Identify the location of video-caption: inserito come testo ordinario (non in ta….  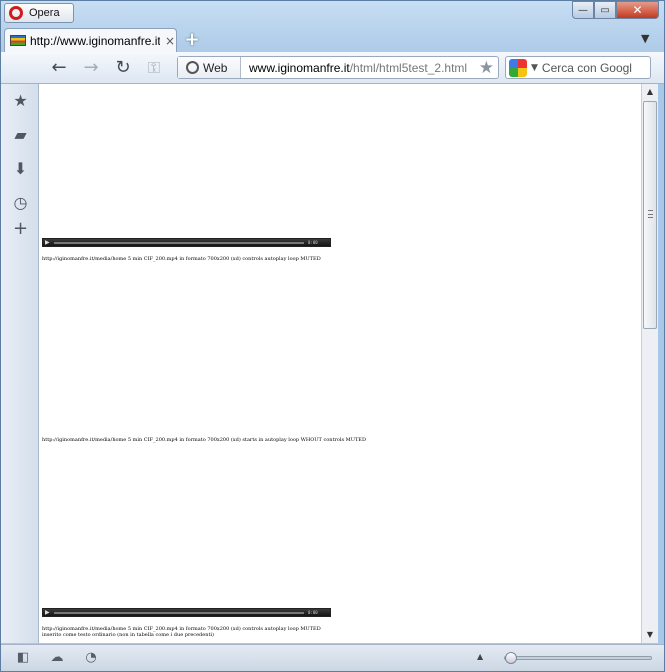
(128, 635).